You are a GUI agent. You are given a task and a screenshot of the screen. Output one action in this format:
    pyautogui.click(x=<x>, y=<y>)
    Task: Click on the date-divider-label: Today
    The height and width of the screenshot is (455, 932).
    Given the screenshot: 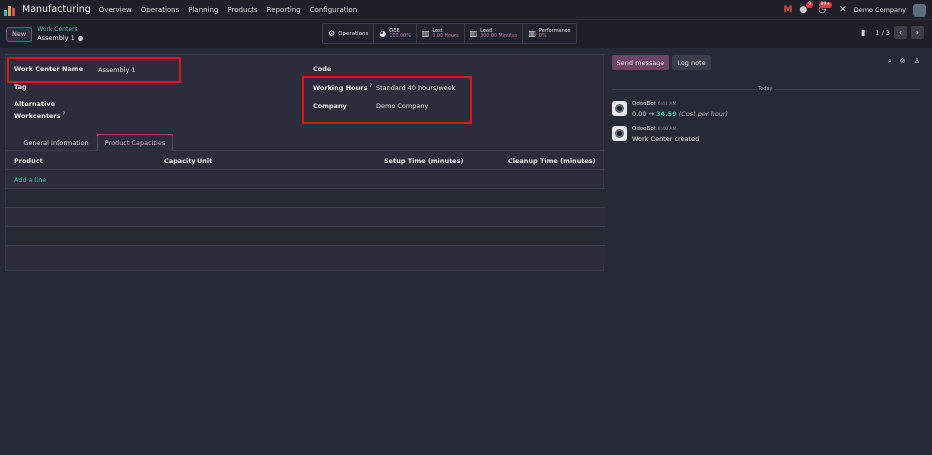 What is the action you would take?
    pyautogui.click(x=765, y=89)
    